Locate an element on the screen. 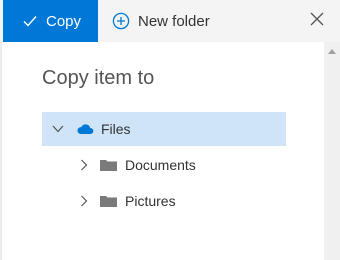  vertical-scrollbar is located at coordinates (332, 151).